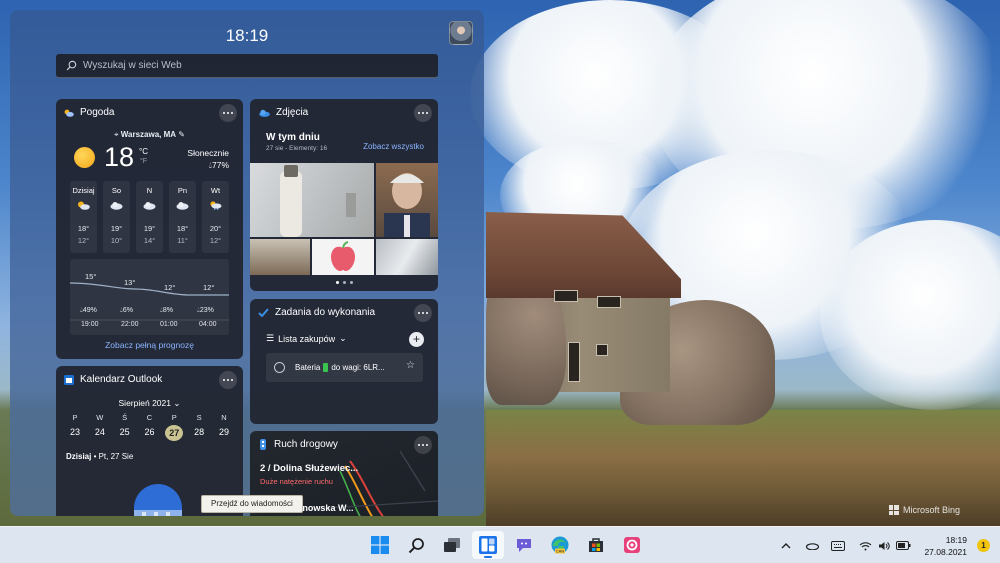 This screenshot has height=563, width=1000. I want to click on search-placeholder: Wyszukaj w sieci Web, so click(132, 65).